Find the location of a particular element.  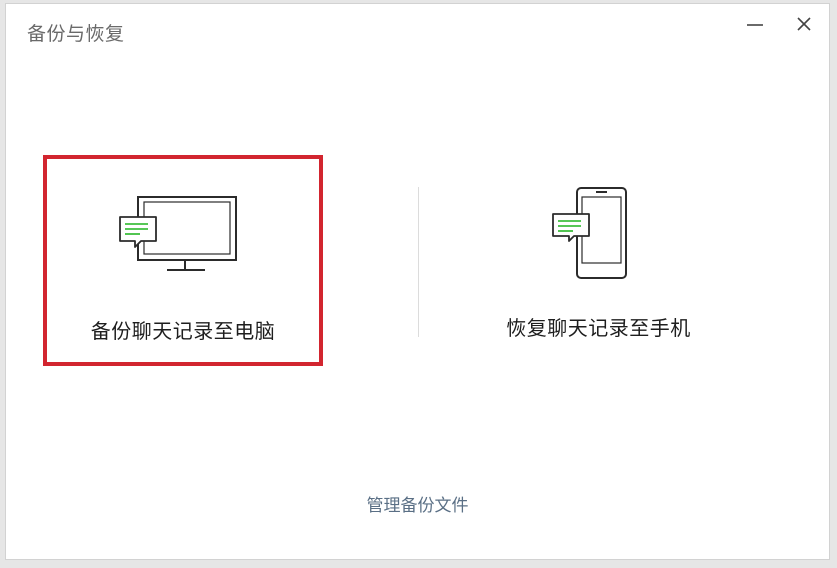

restore-to-phone-option: 恢复聊天记录至手机 is located at coordinates (598, 260).